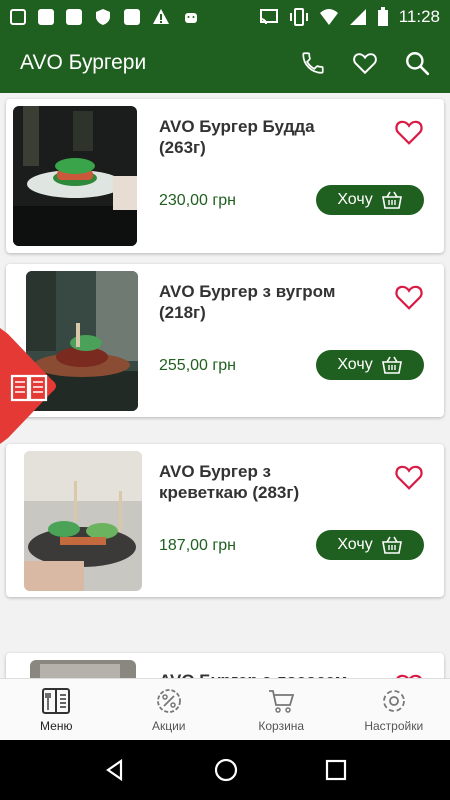  What do you see at coordinates (225, 16) in the screenshot?
I see `status-bar: 11:28` at bounding box center [225, 16].